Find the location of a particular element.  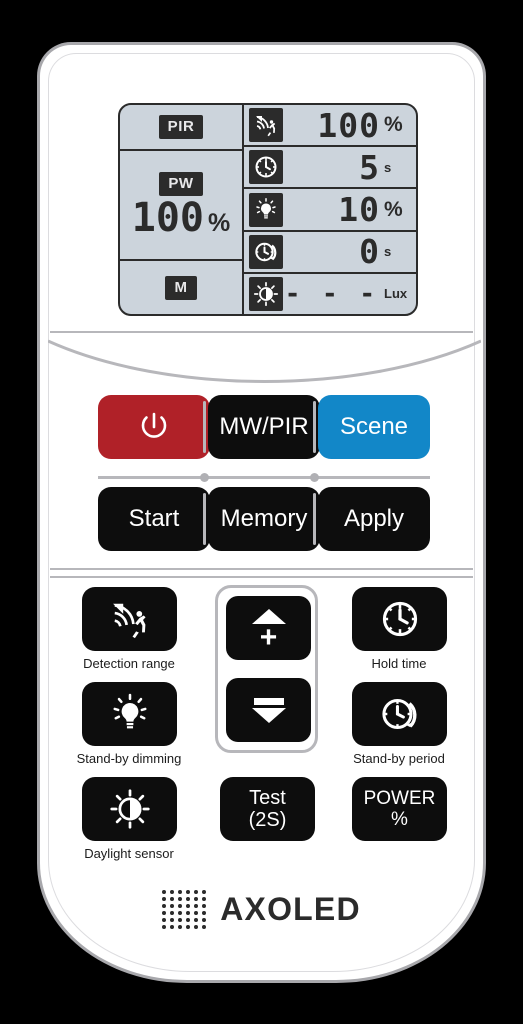

lcd-row-standby-period: 0 s is located at coordinates (330, 253).